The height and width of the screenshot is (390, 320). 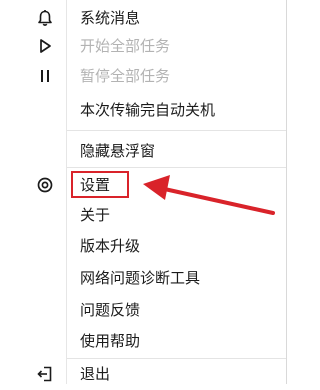 I want to click on settings-highlight-box, so click(x=100, y=184).